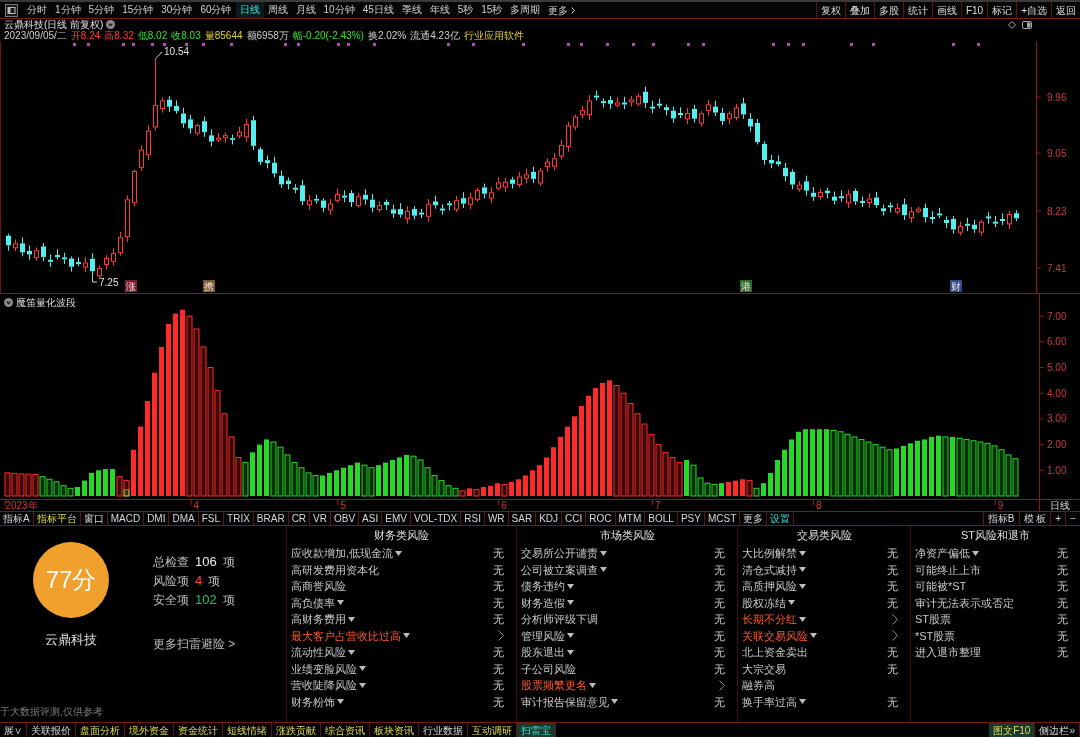 This screenshot has width=1080, height=737. Describe the element at coordinates (758, 685) in the screenshot. I see `risk-item: 融券高` at that location.